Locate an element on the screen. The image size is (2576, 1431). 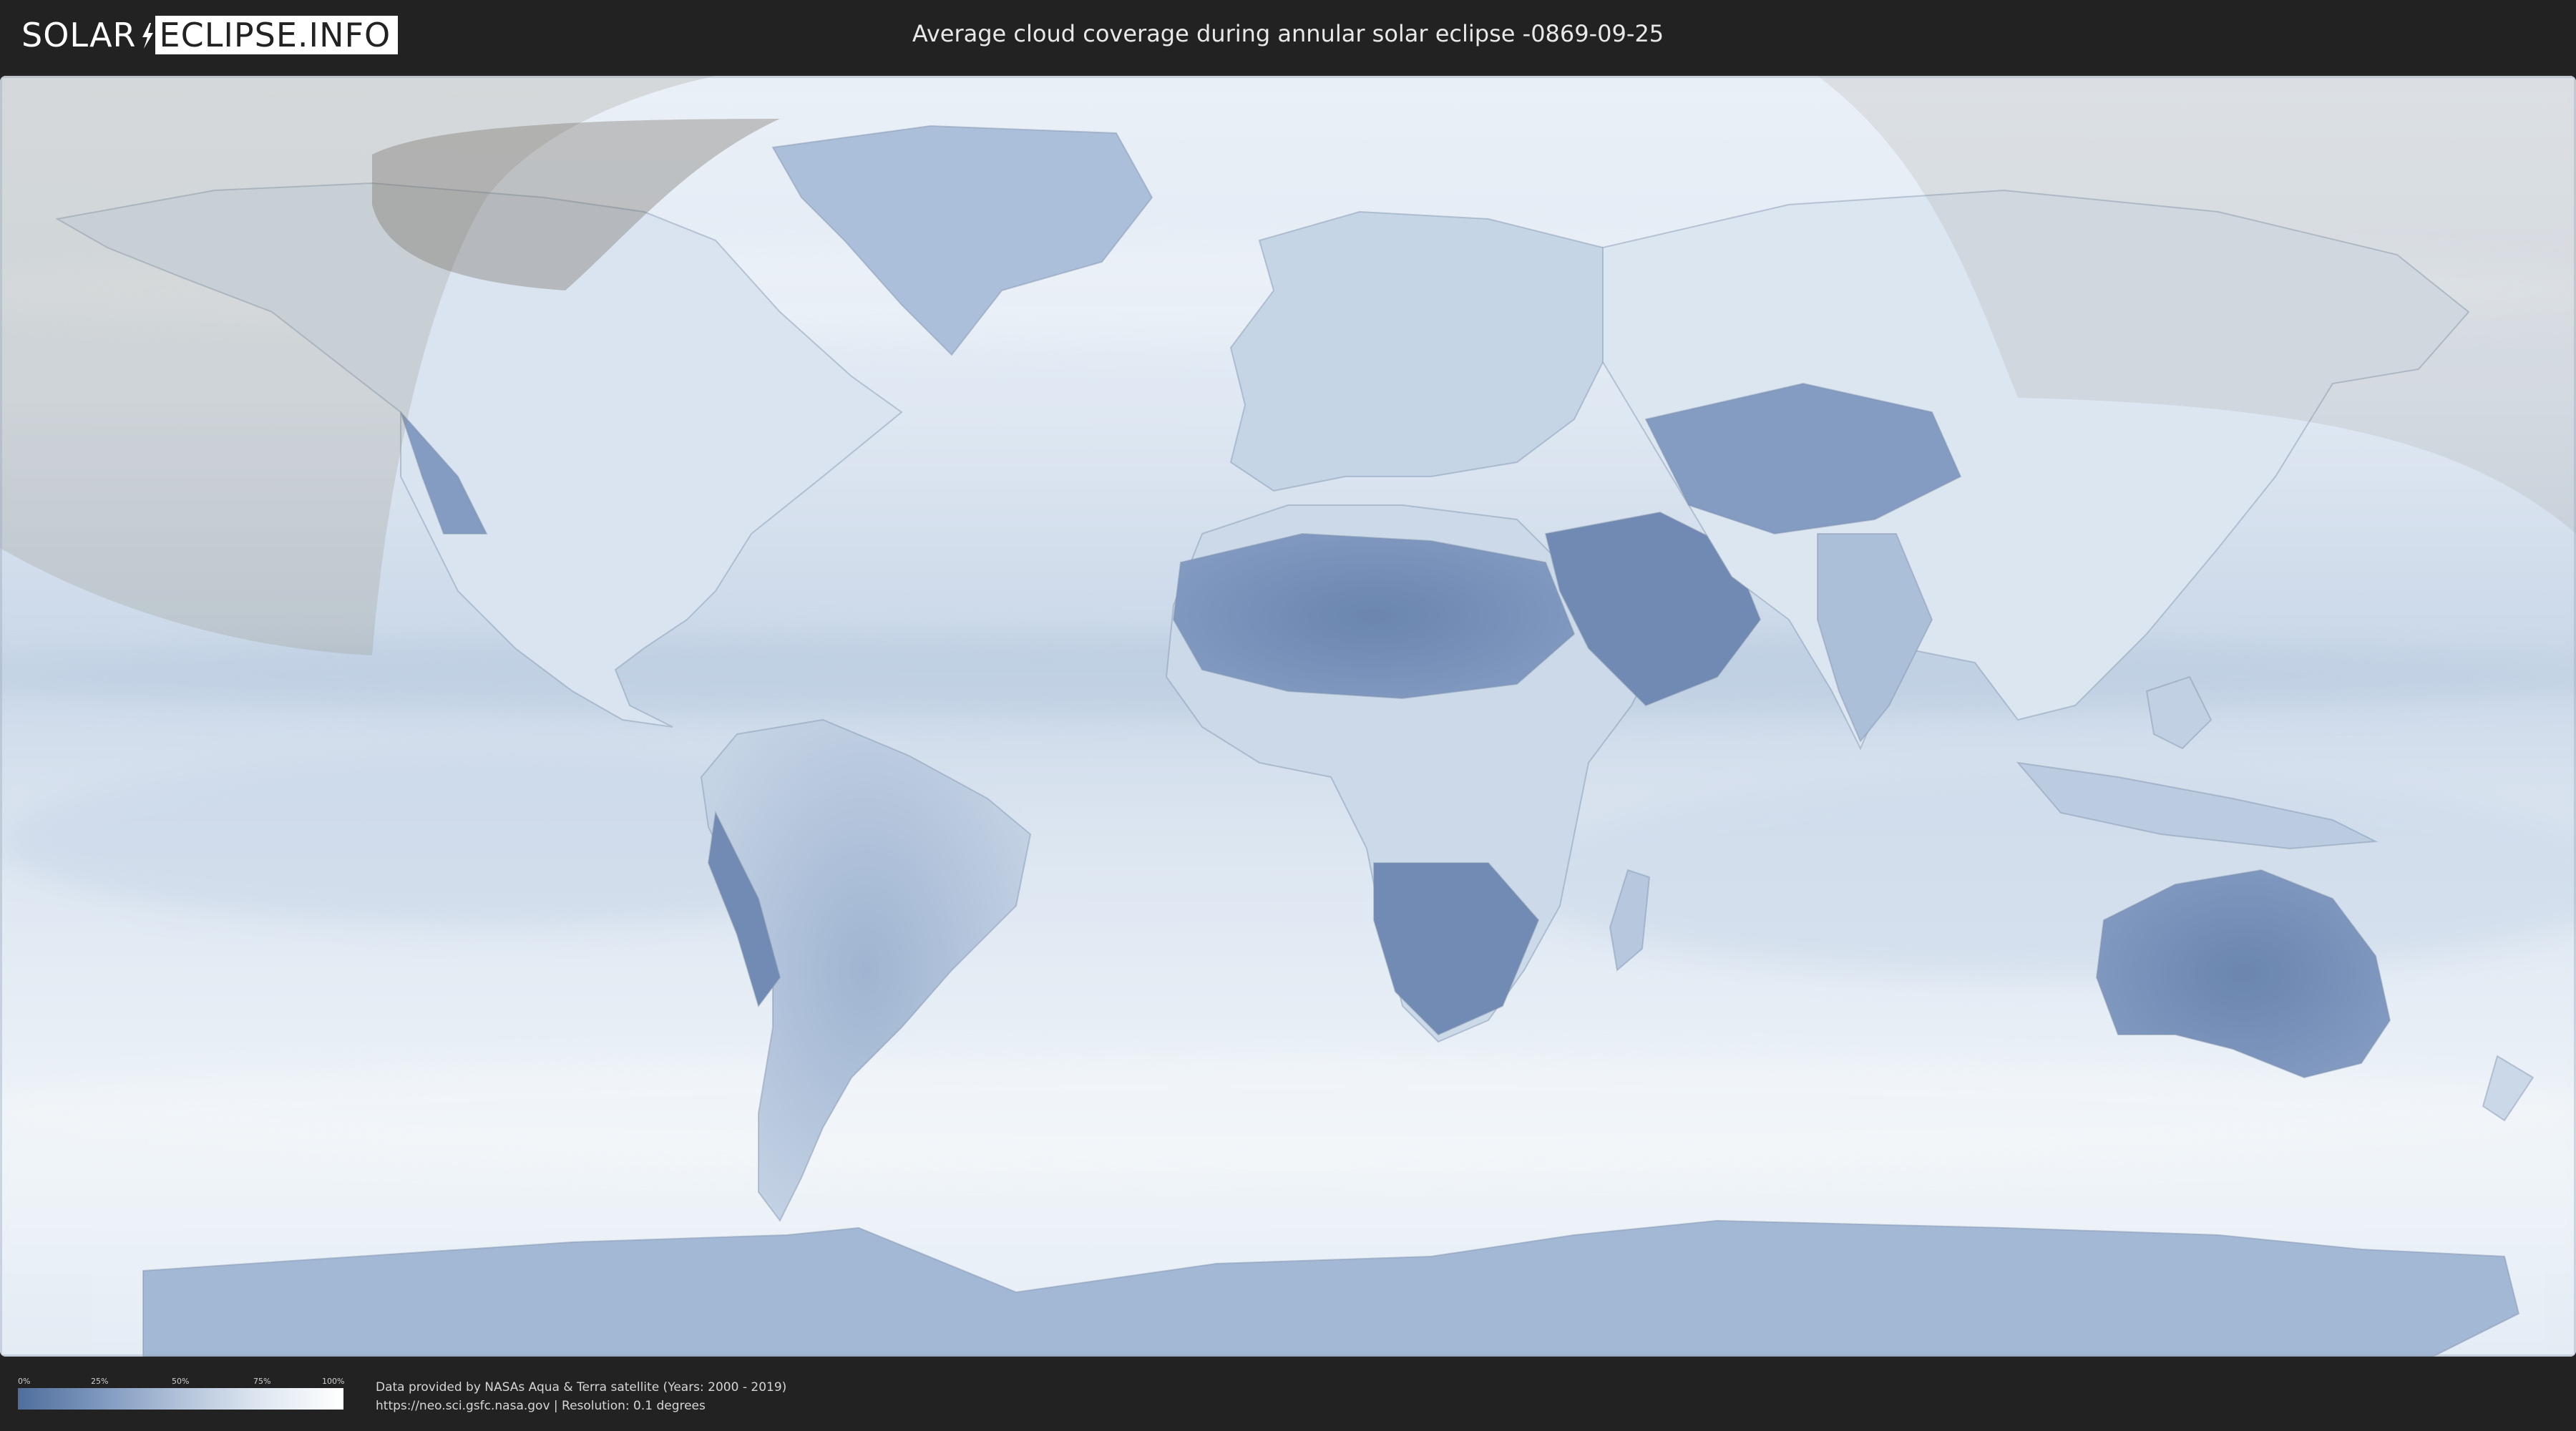
legend-tick-25: 25% is located at coordinates (100, 1382).